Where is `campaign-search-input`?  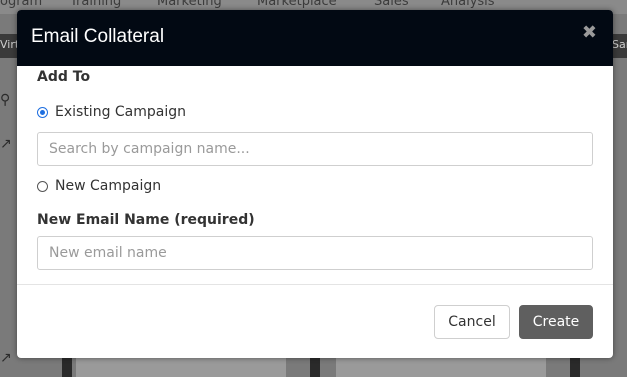 campaign-search-input is located at coordinates (315, 149).